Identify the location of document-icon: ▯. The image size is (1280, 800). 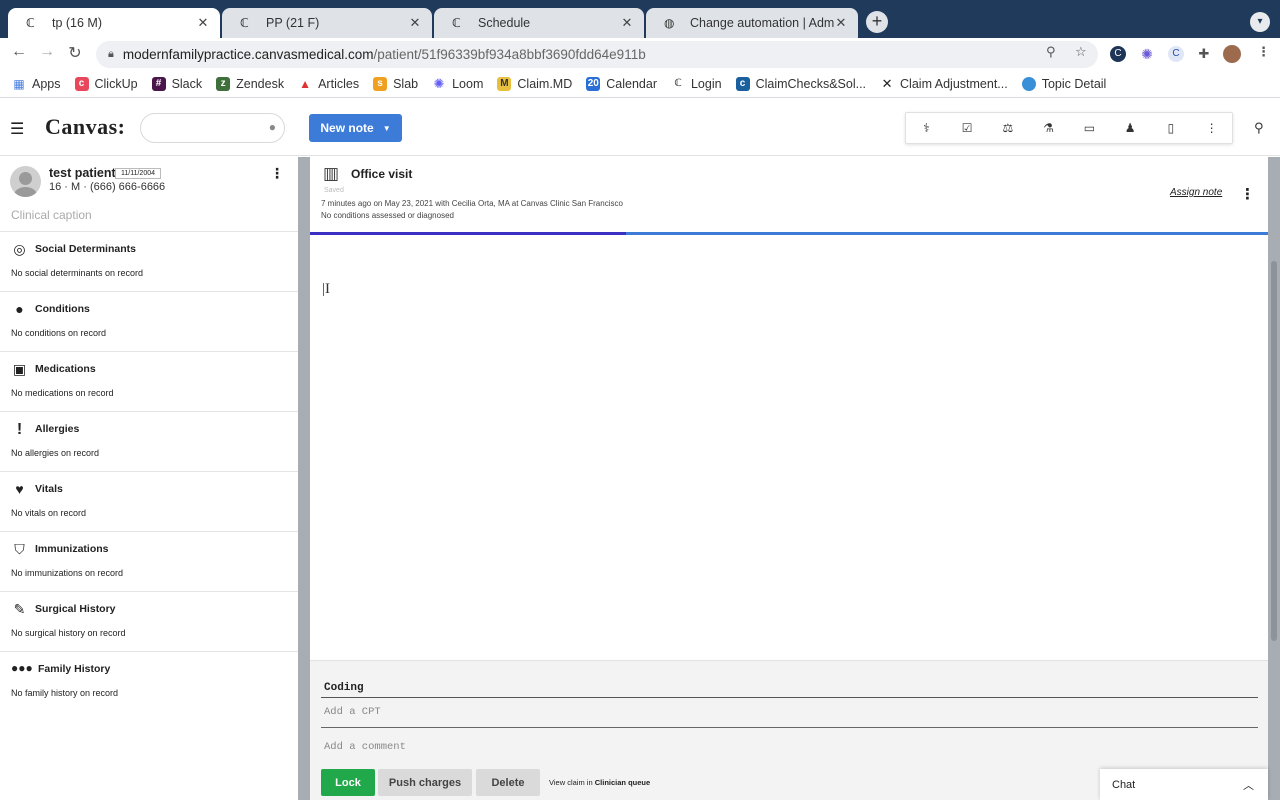
(1171, 128).